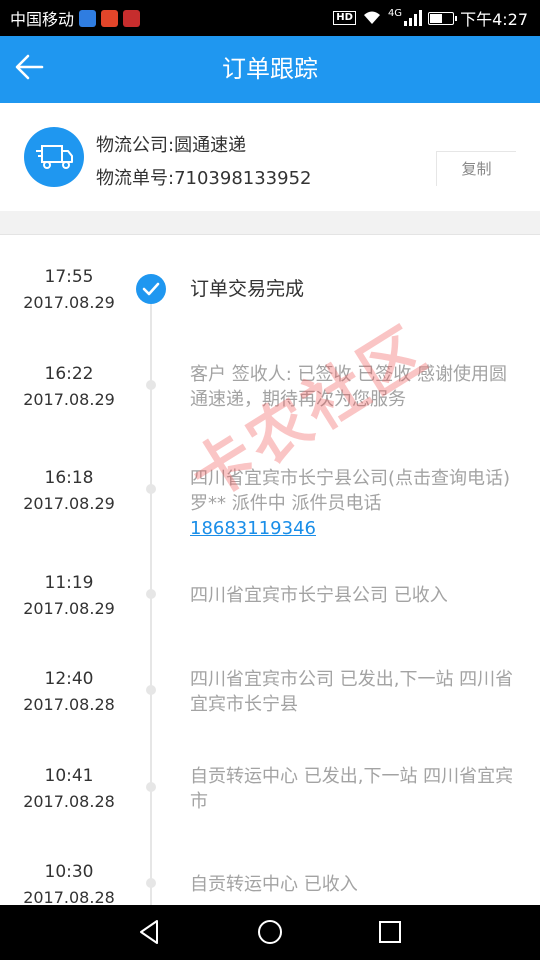 The width and height of the screenshot is (540, 960). I want to click on event-time: 16:18, so click(69, 478).